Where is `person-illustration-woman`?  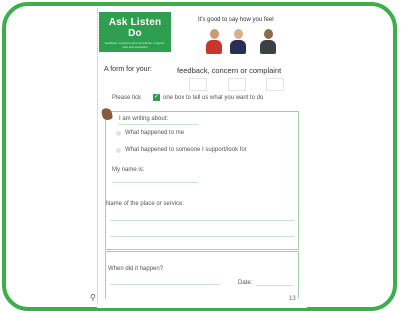
person-illustration-woman is located at coordinates (214, 43).